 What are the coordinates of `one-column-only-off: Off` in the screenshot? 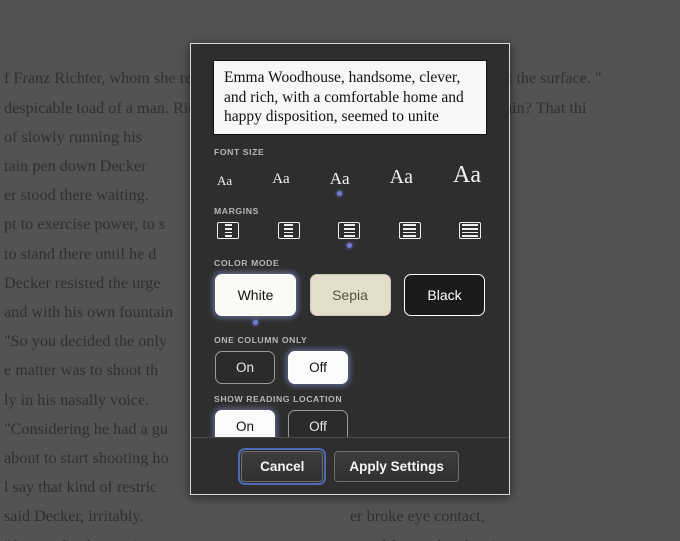 It's located at (318, 367).